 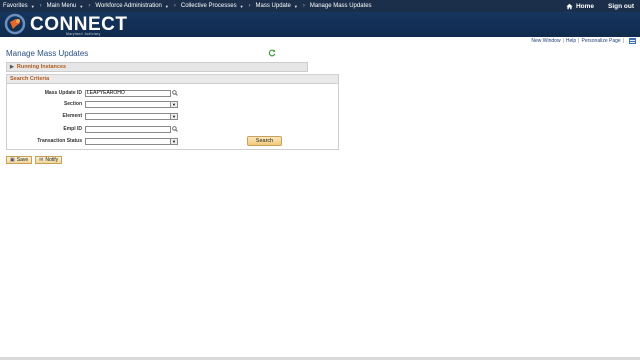 I want to click on menu-favorites-label: Favorites, so click(x=15, y=6).